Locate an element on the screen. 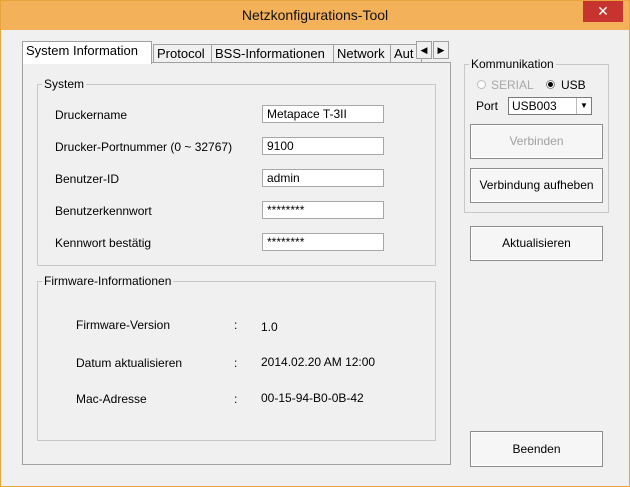 This screenshot has height=487, width=630. exit-button: Beenden is located at coordinates (536, 449).